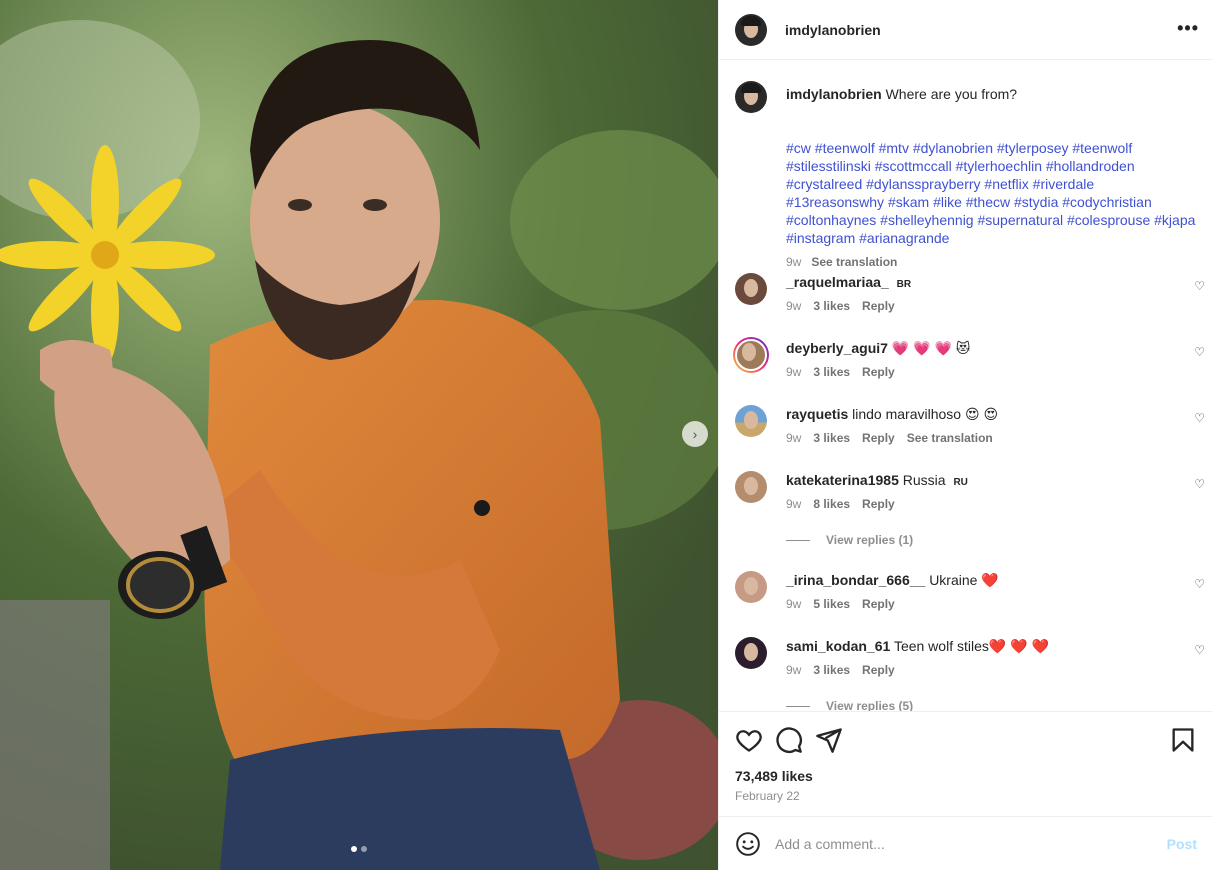 The width and height of the screenshot is (1212, 870). I want to click on comment-text: Ukraine ❤️, so click(964, 580).